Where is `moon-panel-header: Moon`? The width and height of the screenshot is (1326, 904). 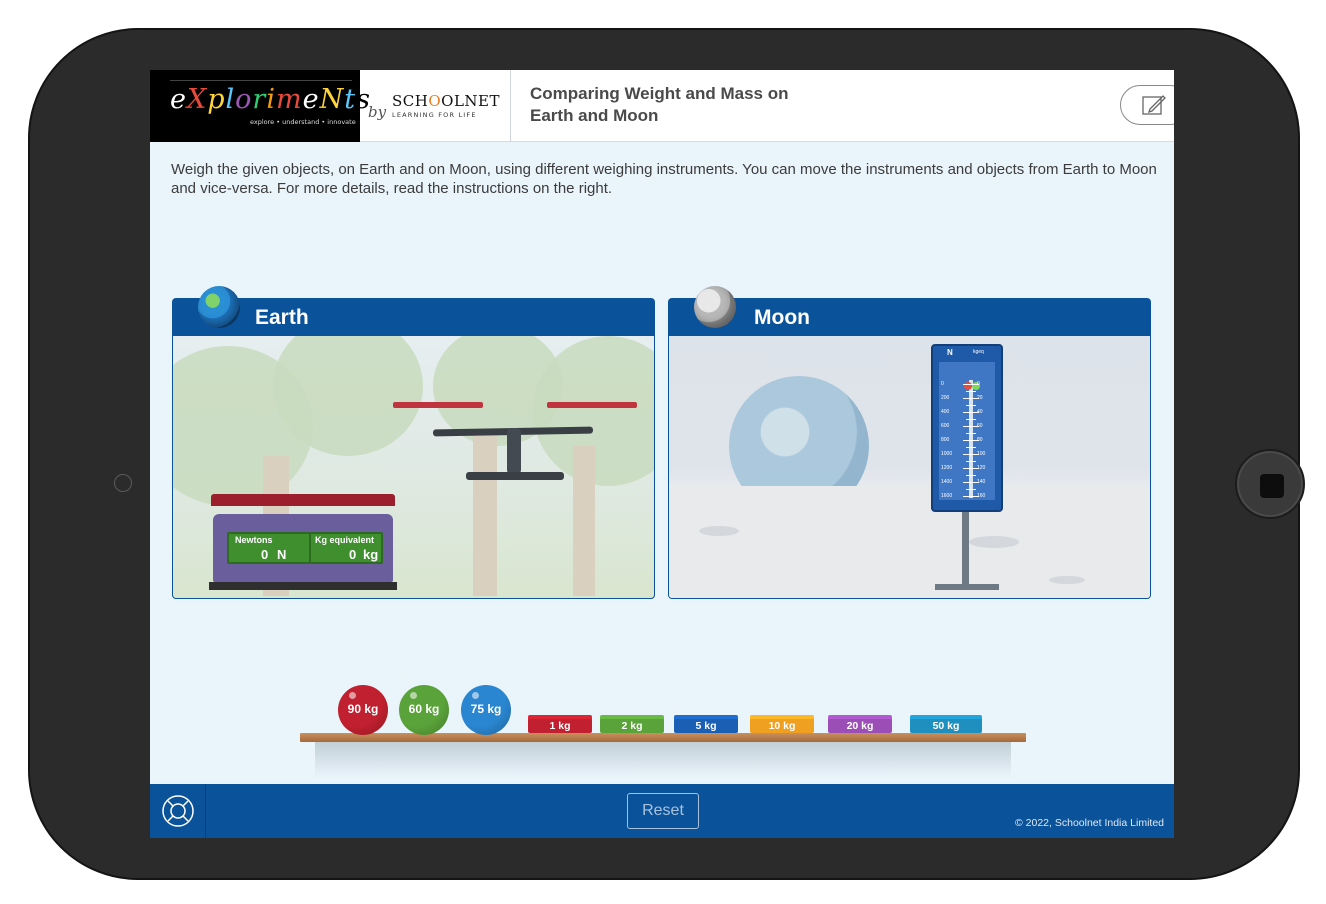 moon-panel-header: Moon is located at coordinates (909, 311).